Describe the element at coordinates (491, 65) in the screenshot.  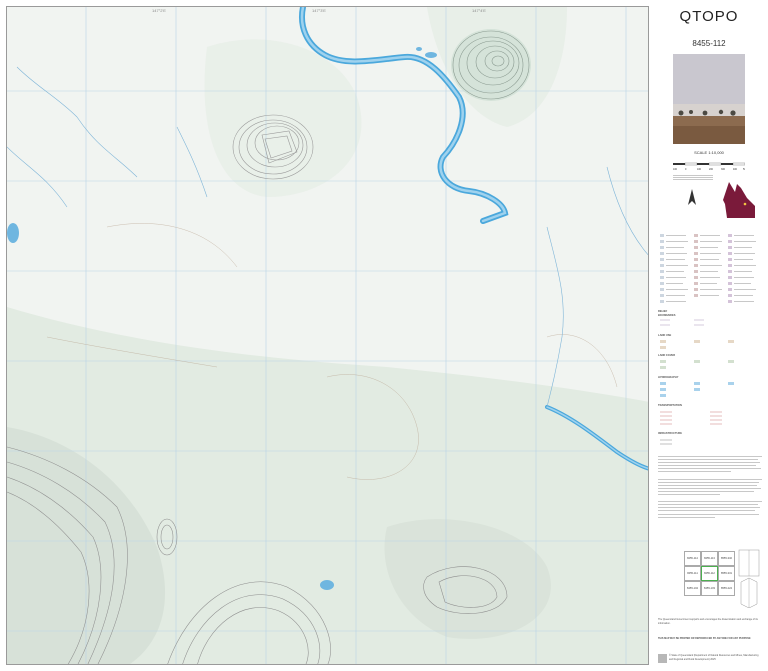
I see `hill-contours-northeast` at that location.